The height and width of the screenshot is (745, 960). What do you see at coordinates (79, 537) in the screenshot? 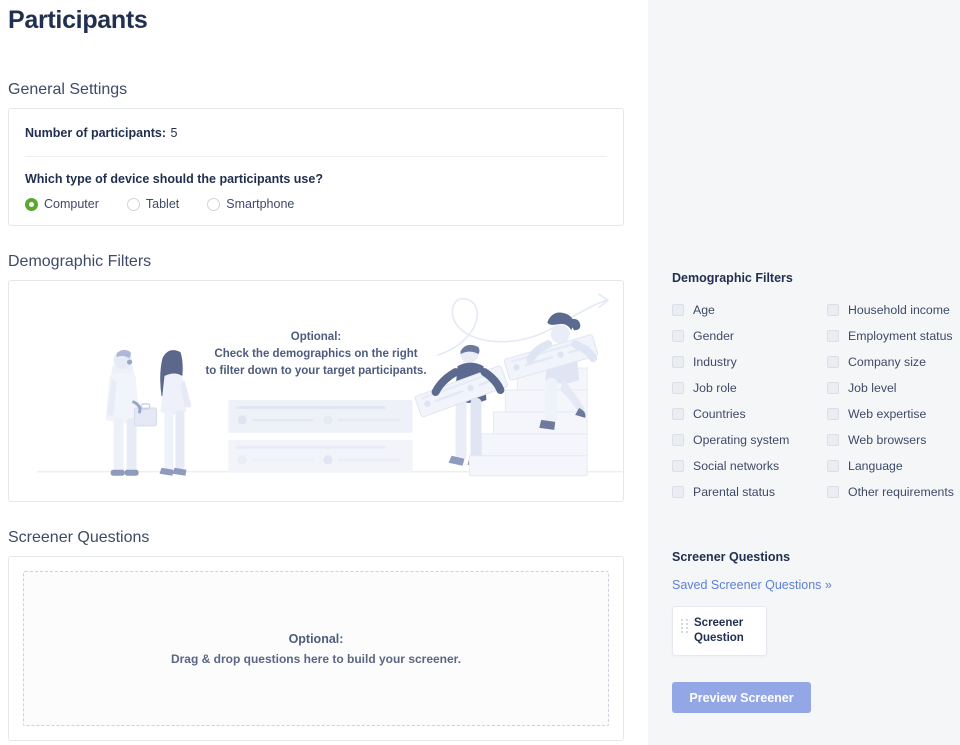
I see `section-heading-screener-questions: Screener Questions` at bounding box center [79, 537].